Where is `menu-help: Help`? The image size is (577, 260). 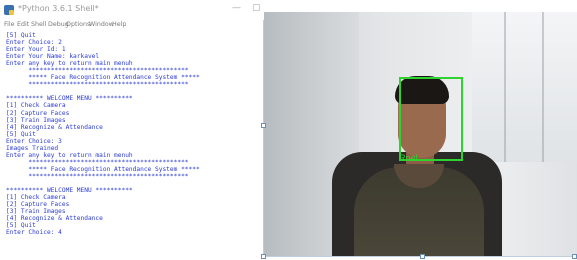
menu-help: Help is located at coordinates (119, 24).